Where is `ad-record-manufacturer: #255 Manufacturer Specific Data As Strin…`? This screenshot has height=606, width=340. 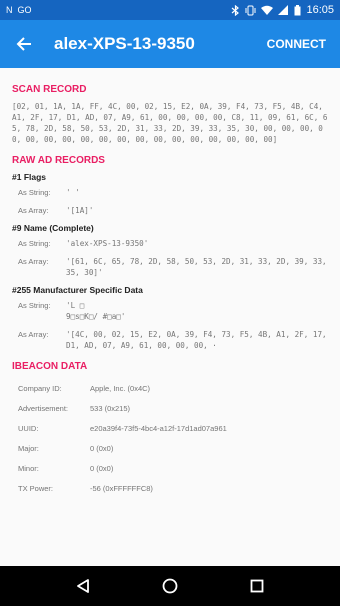 ad-record-manufacturer: #255 Manufacturer Specific Data As Strin… is located at coordinates (170, 318).